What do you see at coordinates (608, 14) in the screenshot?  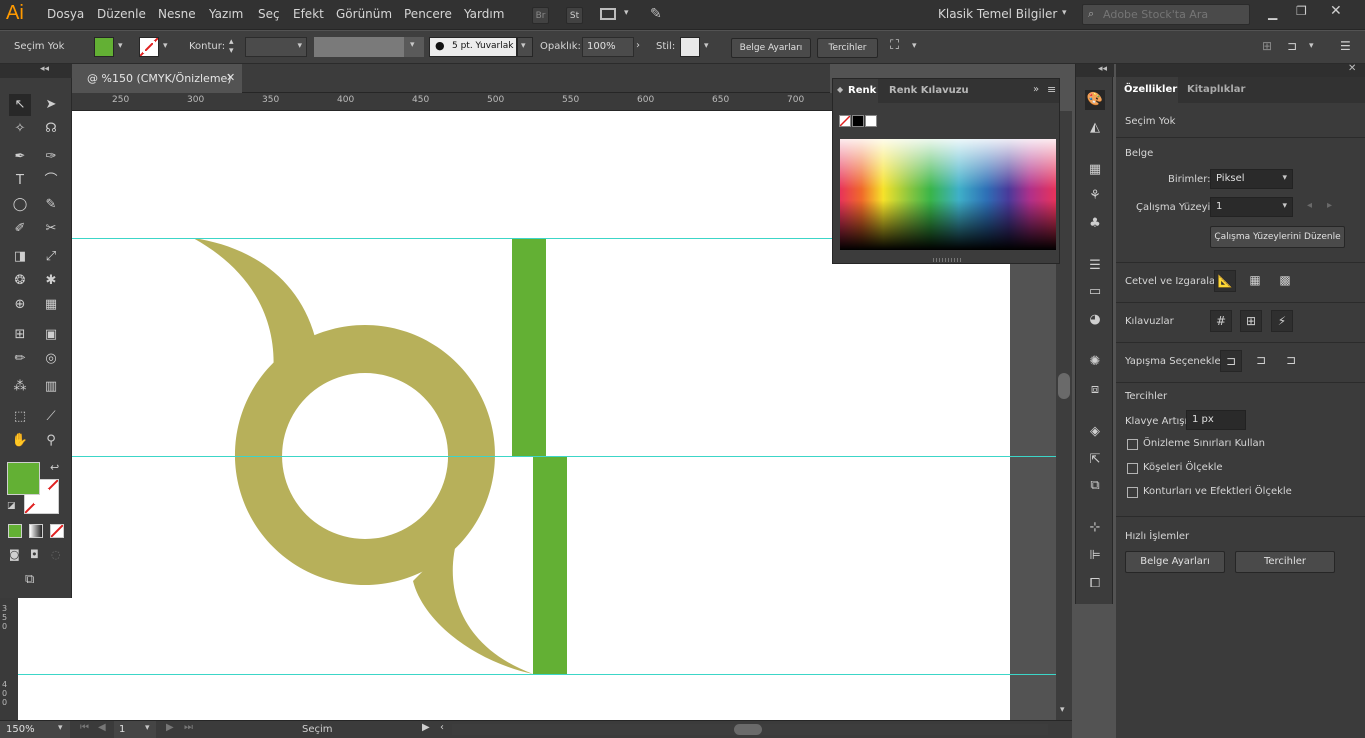 I see `arrange-documents-icon` at bounding box center [608, 14].